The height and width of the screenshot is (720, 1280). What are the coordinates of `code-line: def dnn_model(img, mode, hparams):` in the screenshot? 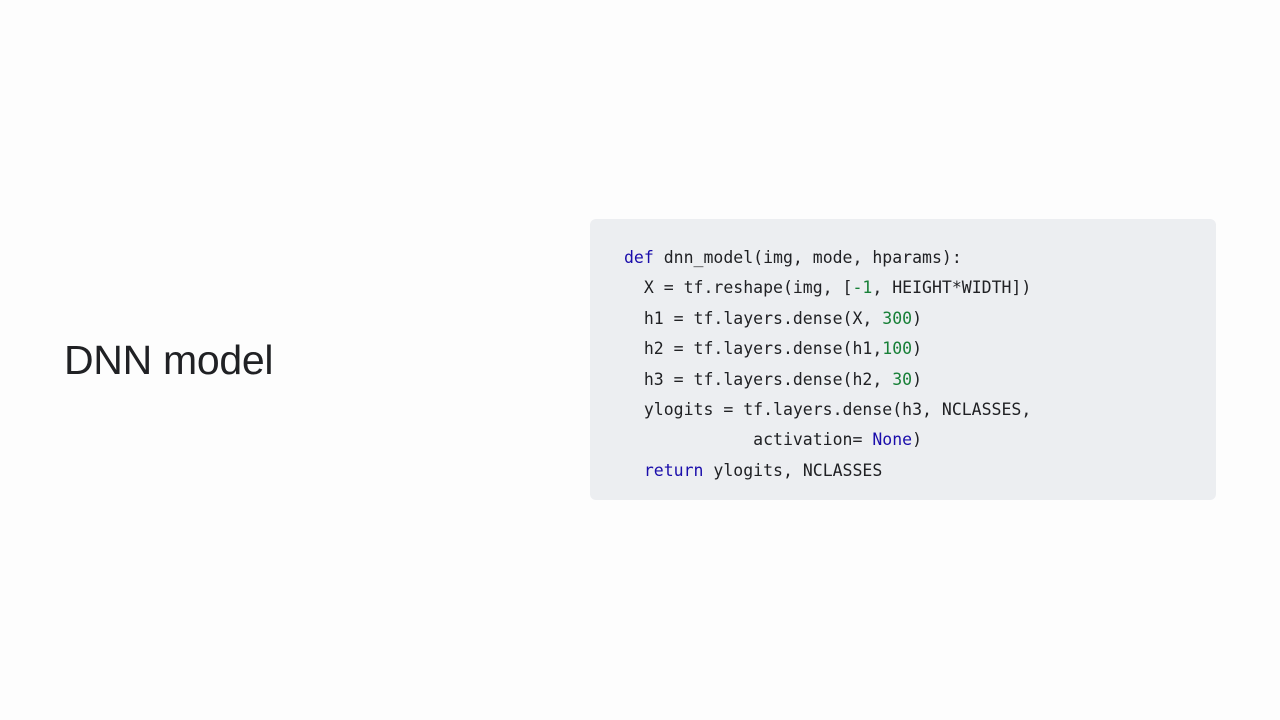 It's located at (920, 258).